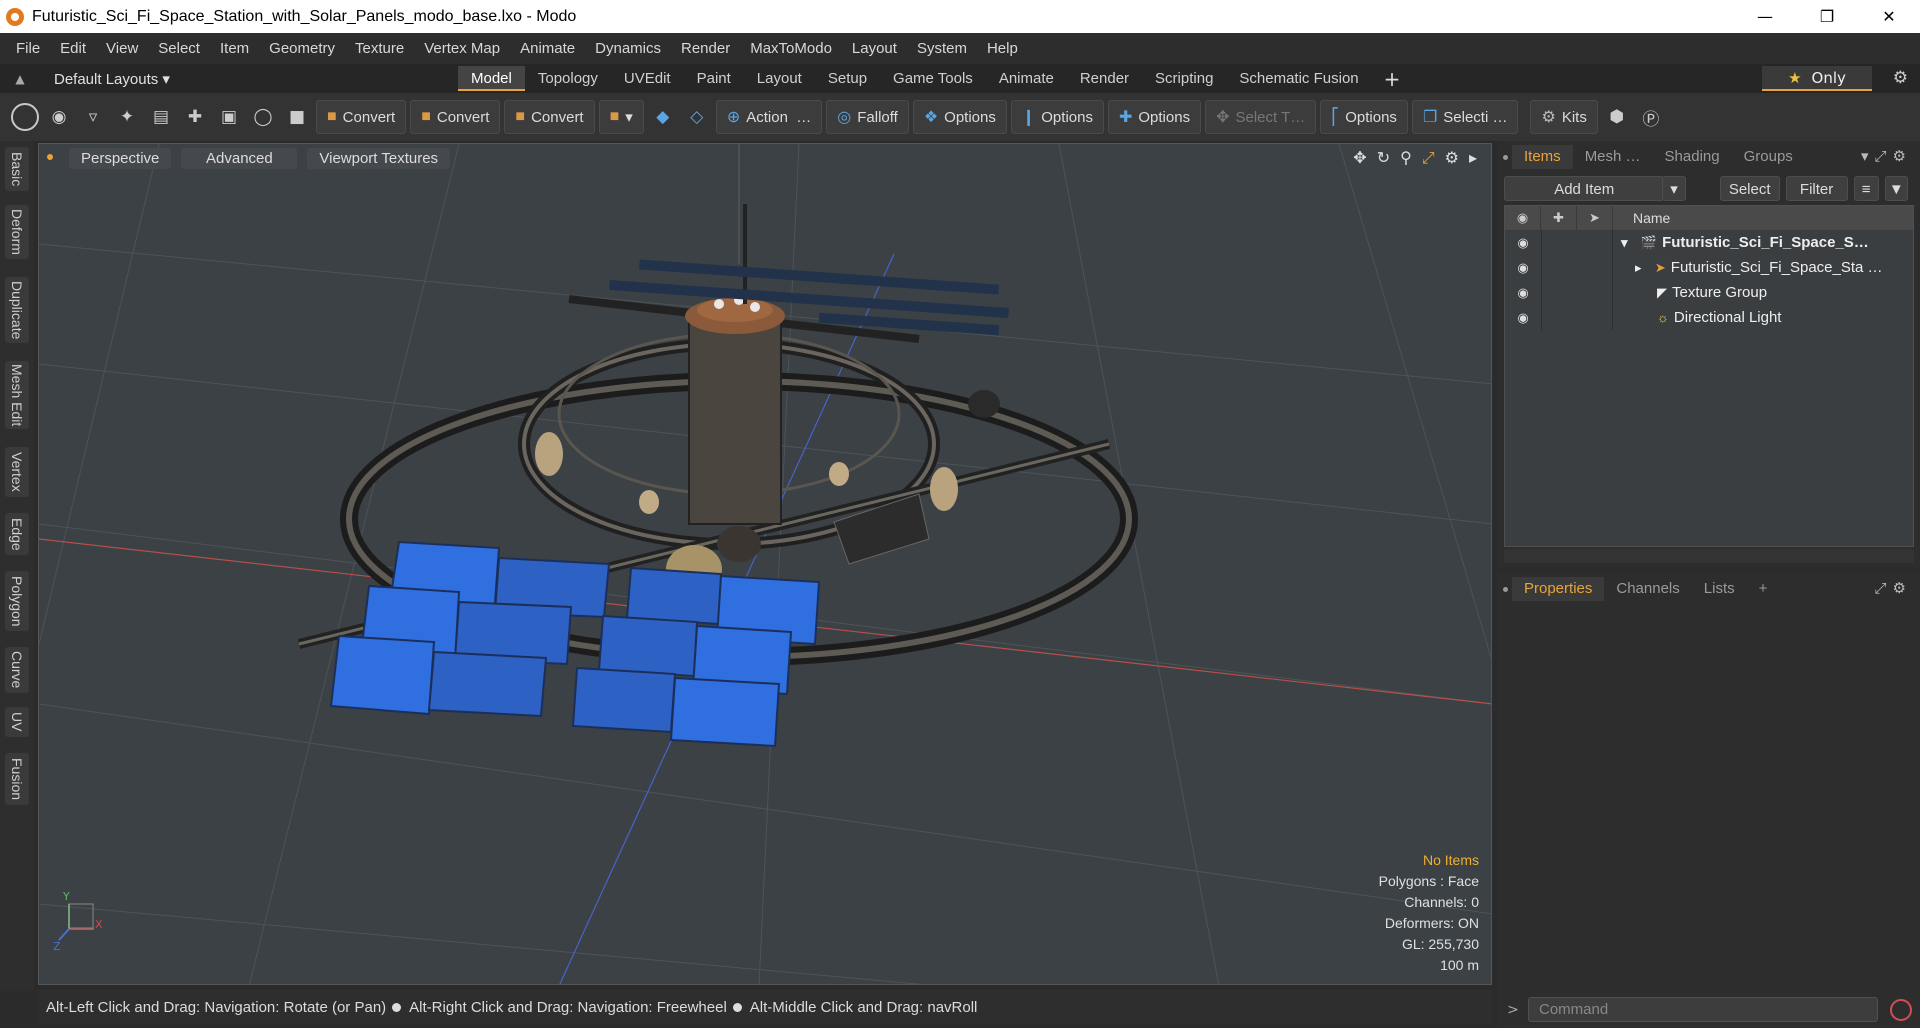  Describe the element at coordinates (50, 157) in the screenshot. I see `viewport-menu-dot` at that location.